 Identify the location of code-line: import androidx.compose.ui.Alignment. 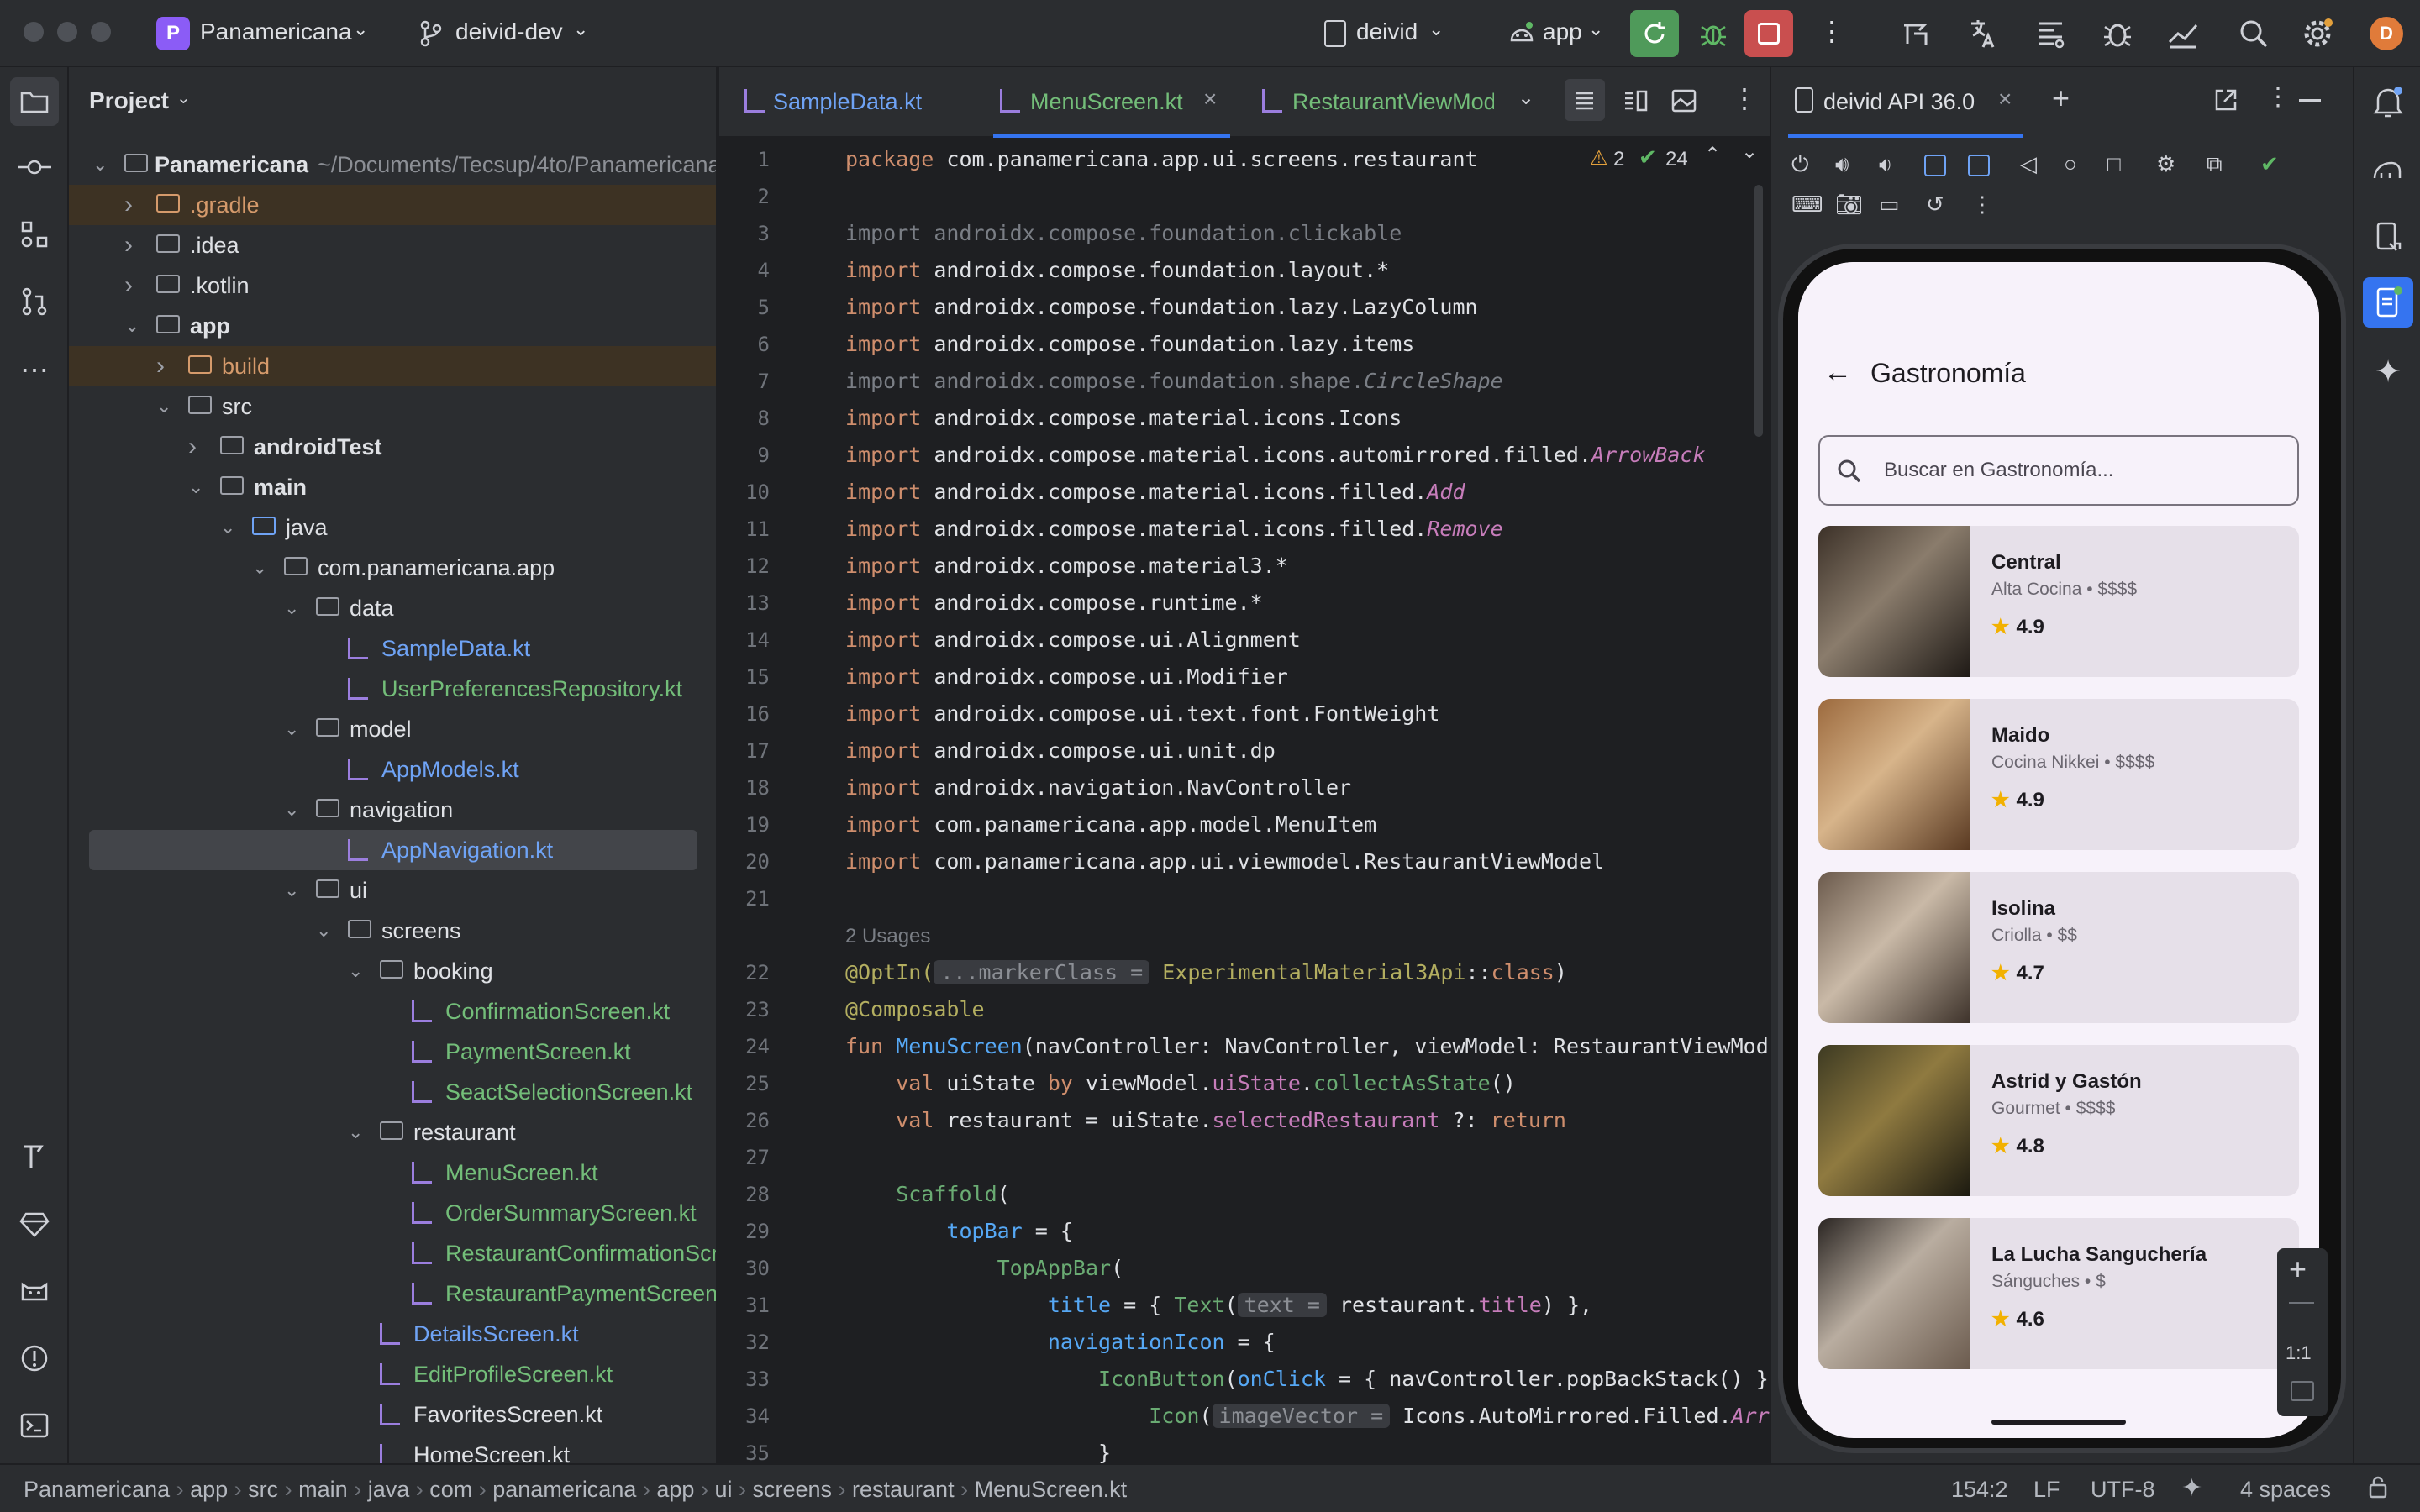
(1073, 640).